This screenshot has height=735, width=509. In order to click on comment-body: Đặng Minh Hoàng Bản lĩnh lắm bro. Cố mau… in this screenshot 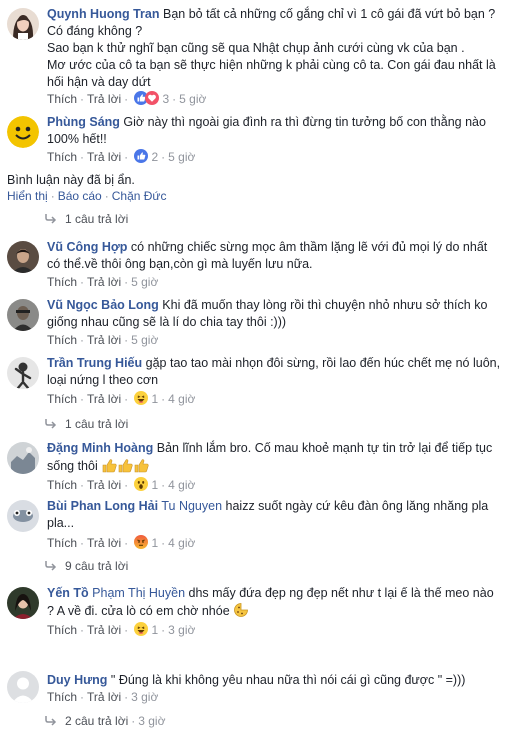, I will do `click(274, 459)`.